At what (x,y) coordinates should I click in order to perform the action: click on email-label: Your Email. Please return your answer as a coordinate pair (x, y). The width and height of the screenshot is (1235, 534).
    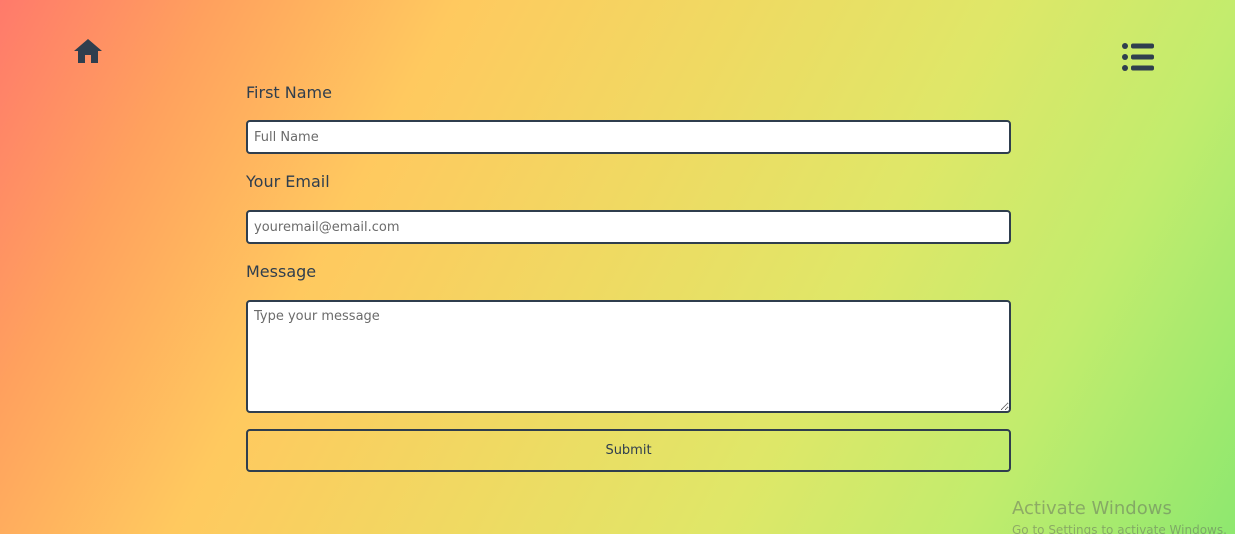
    Looking at the image, I should click on (288, 181).